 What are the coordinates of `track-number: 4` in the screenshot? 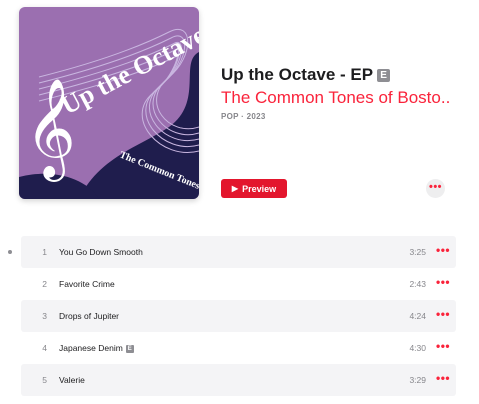 It's located at (44, 348).